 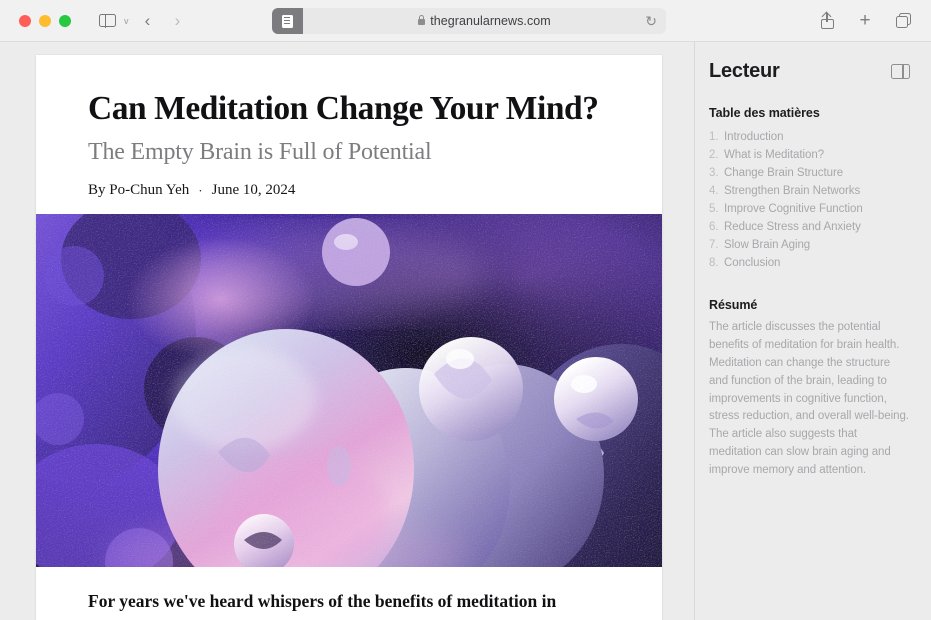 I want to click on article-byline: By Po-Chun Yeh · June 10, 2024, so click(x=349, y=190).